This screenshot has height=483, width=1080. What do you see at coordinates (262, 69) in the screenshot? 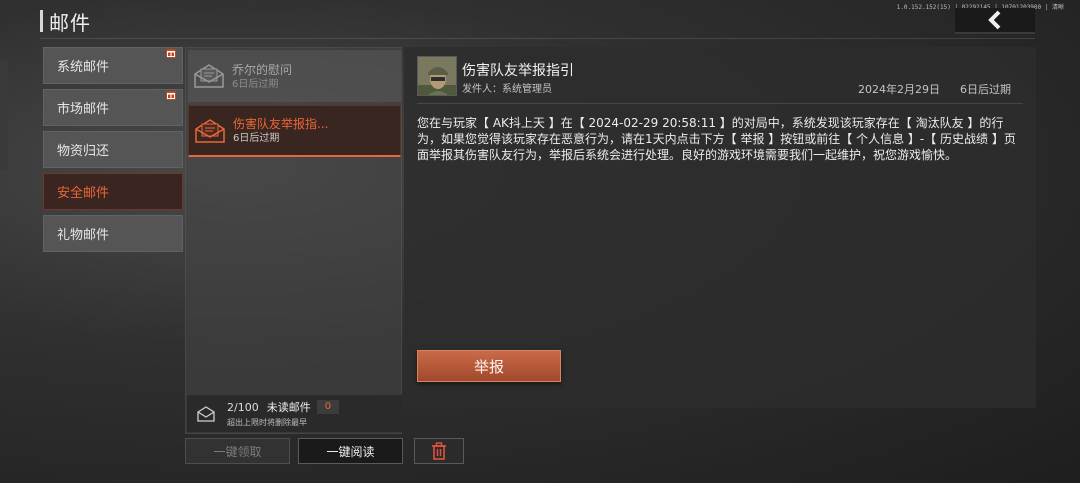
I see `mail-title: 乔尔的慰问` at bounding box center [262, 69].